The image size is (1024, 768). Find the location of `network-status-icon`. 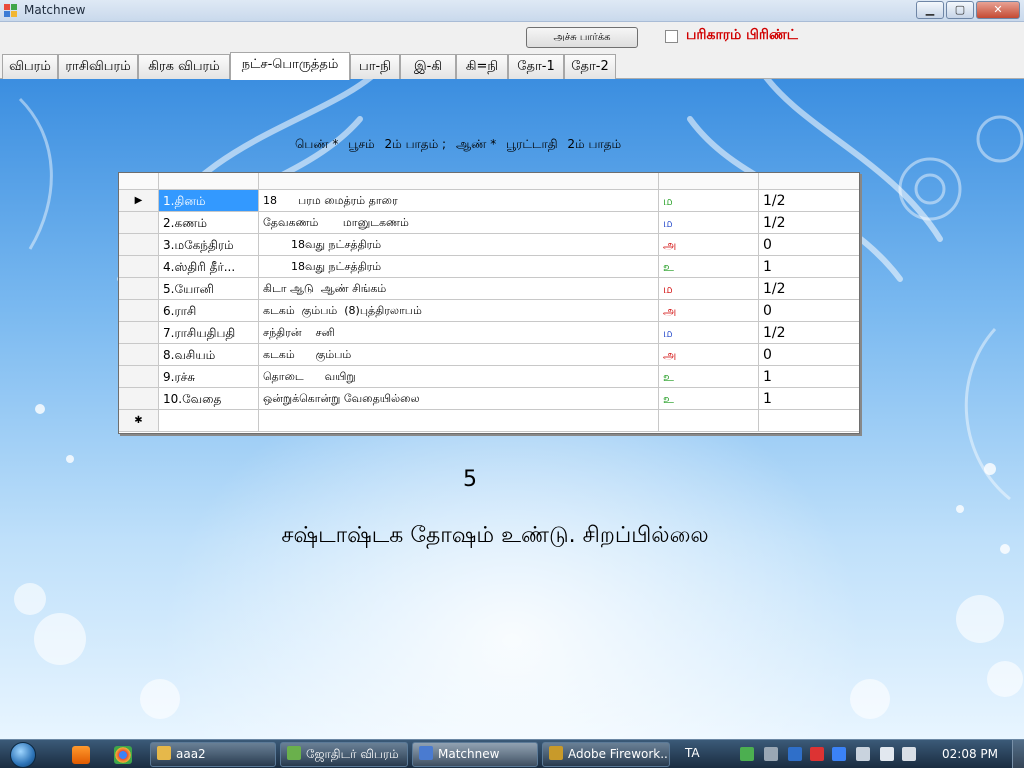

network-status-icon is located at coordinates (887, 754).